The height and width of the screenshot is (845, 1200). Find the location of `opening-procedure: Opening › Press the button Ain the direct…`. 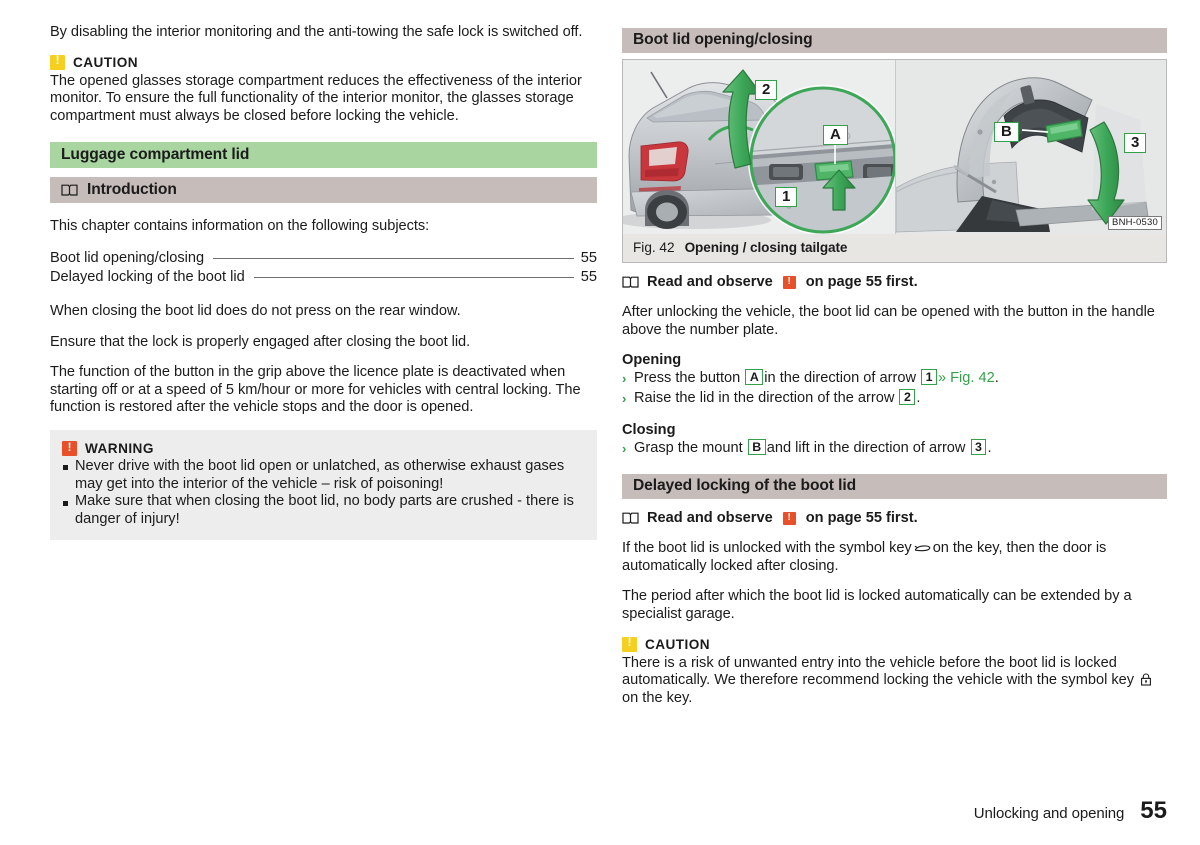

opening-procedure: Opening › Press the button Ain the direct… is located at coordinates (894, 380).